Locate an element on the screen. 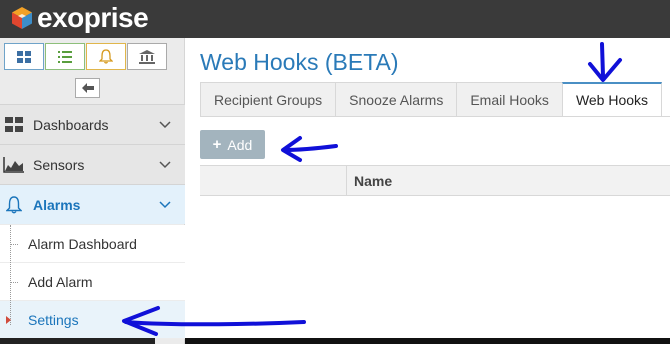 The height and width of the screenshot is (344, 670). add-button: + Add is located at coordinates (232, 144).